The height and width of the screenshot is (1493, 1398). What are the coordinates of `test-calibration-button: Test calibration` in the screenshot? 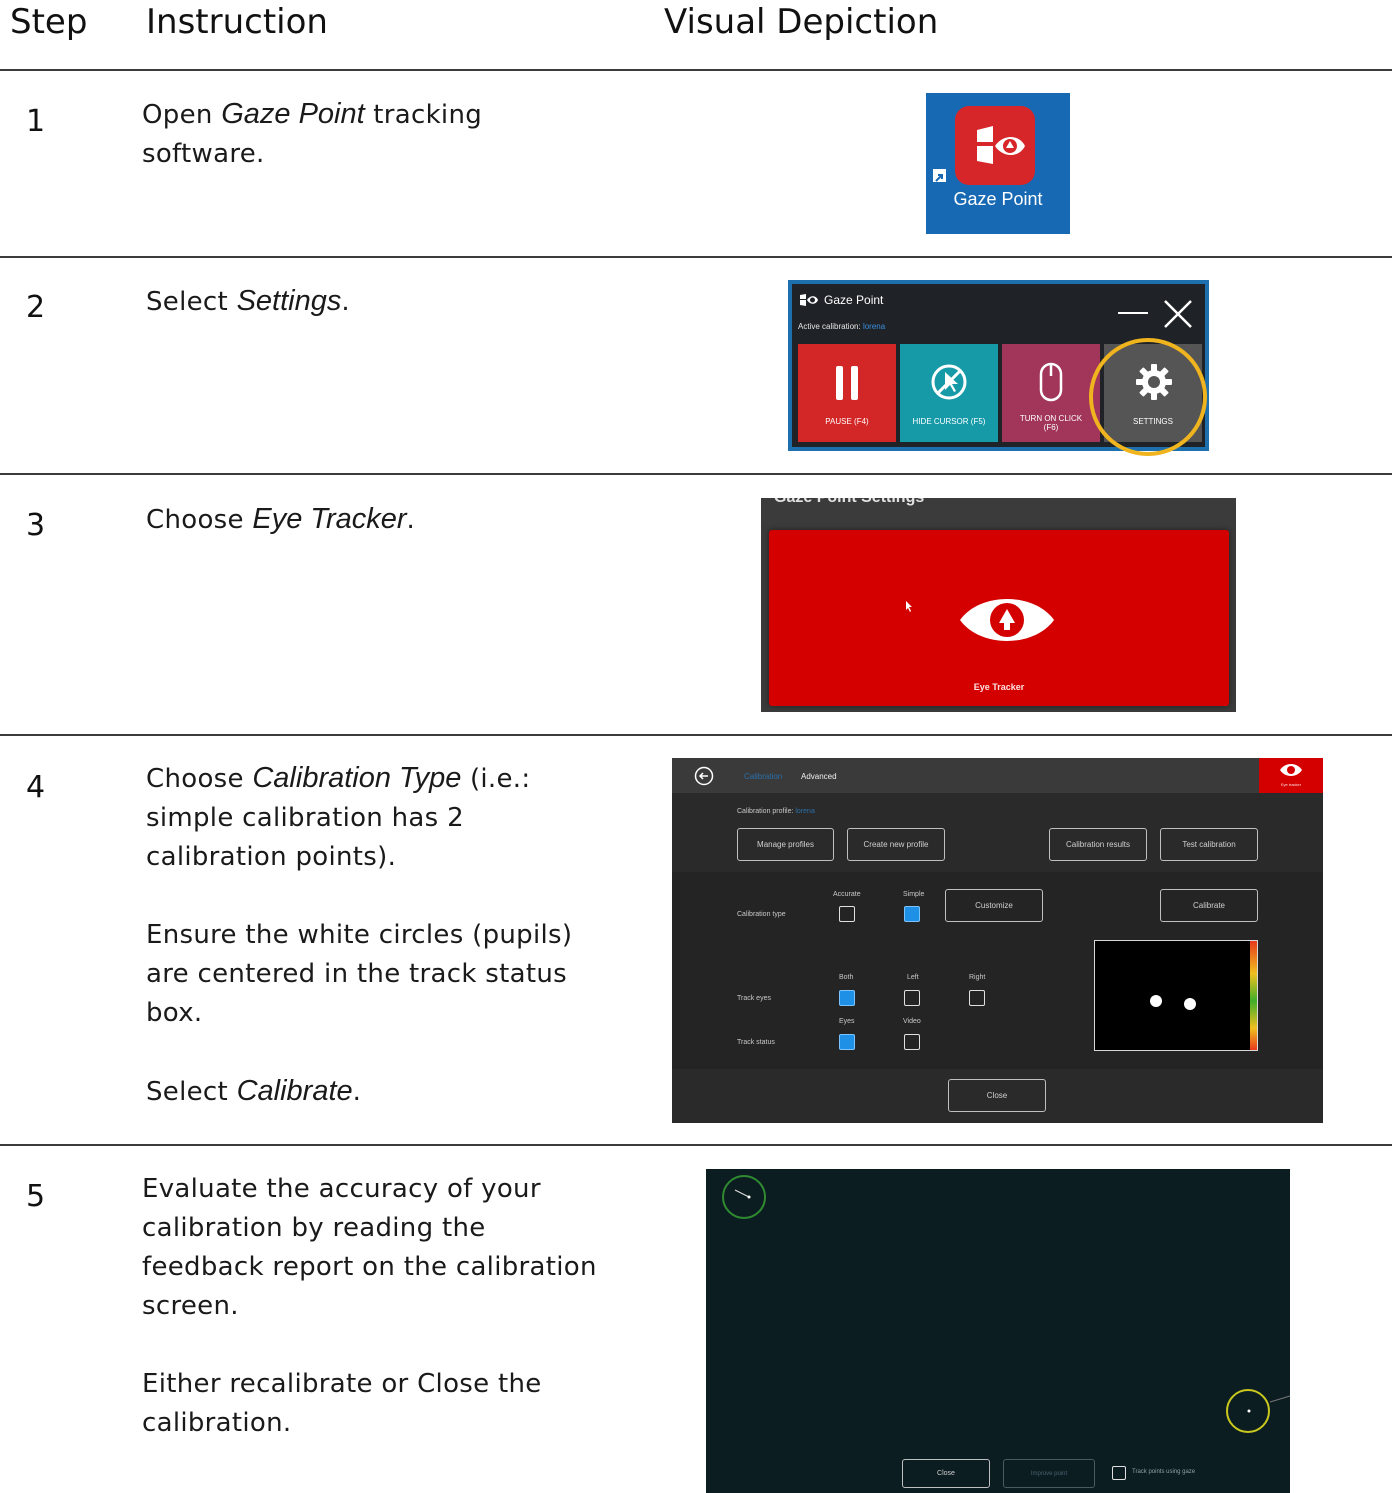 It's located at (1209, 844).